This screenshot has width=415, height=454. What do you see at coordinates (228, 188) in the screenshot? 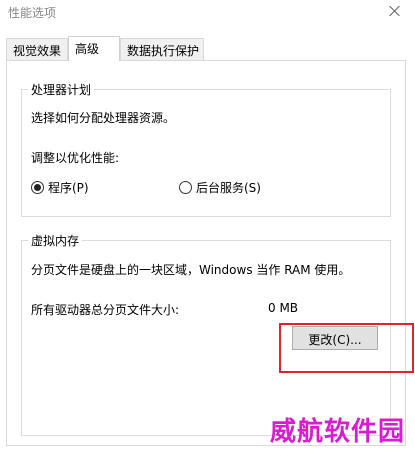
I see `radio-background-services-label: 后台服务(S)` at bounding box center [228, 188].